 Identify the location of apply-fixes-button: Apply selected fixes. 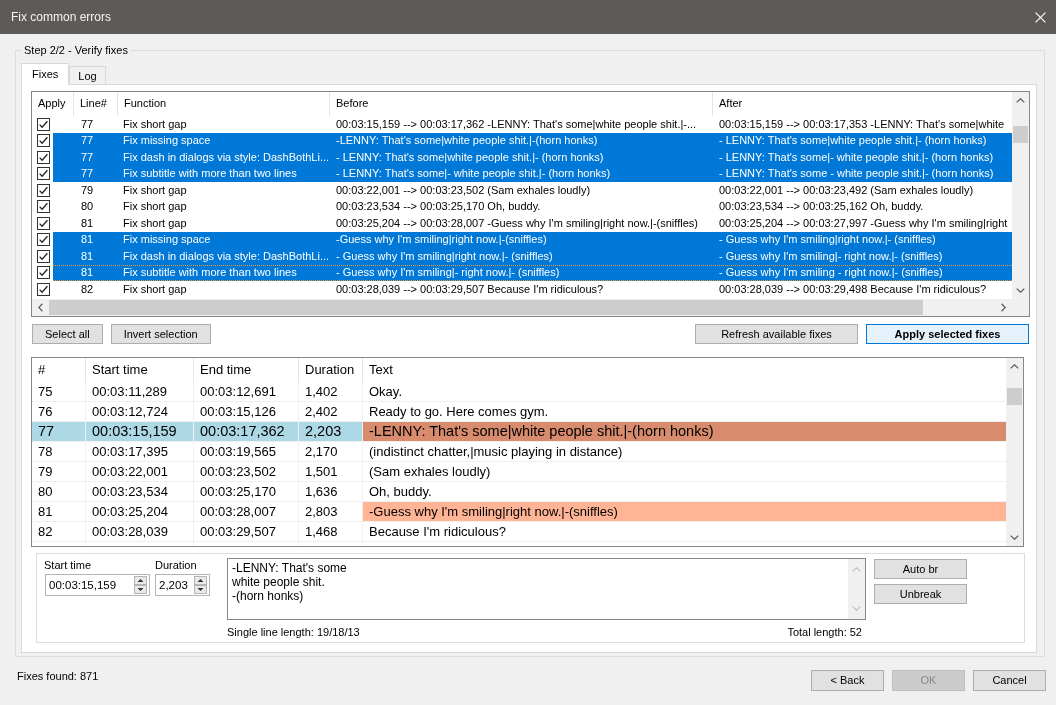
(947, 334).